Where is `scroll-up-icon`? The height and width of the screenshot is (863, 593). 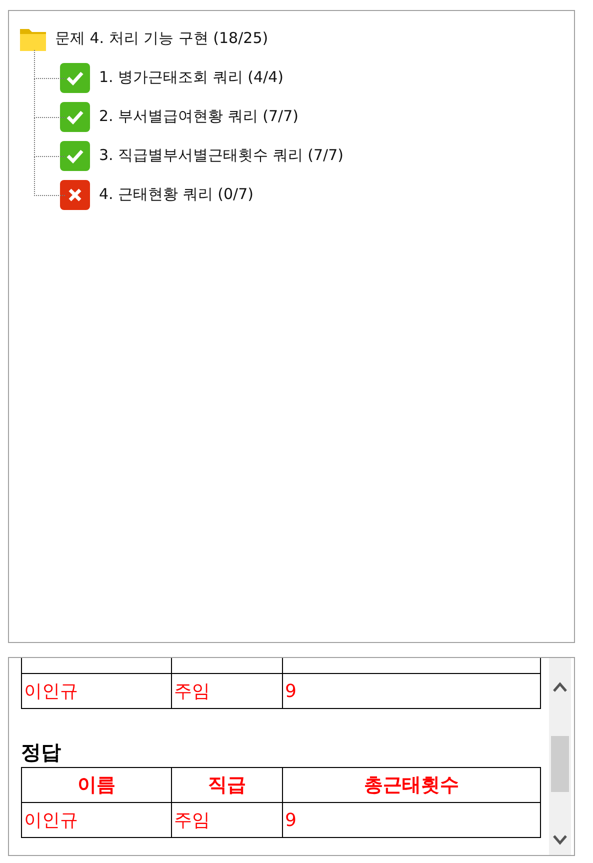 scroll-up-icon is located at coordinates (560, 687).